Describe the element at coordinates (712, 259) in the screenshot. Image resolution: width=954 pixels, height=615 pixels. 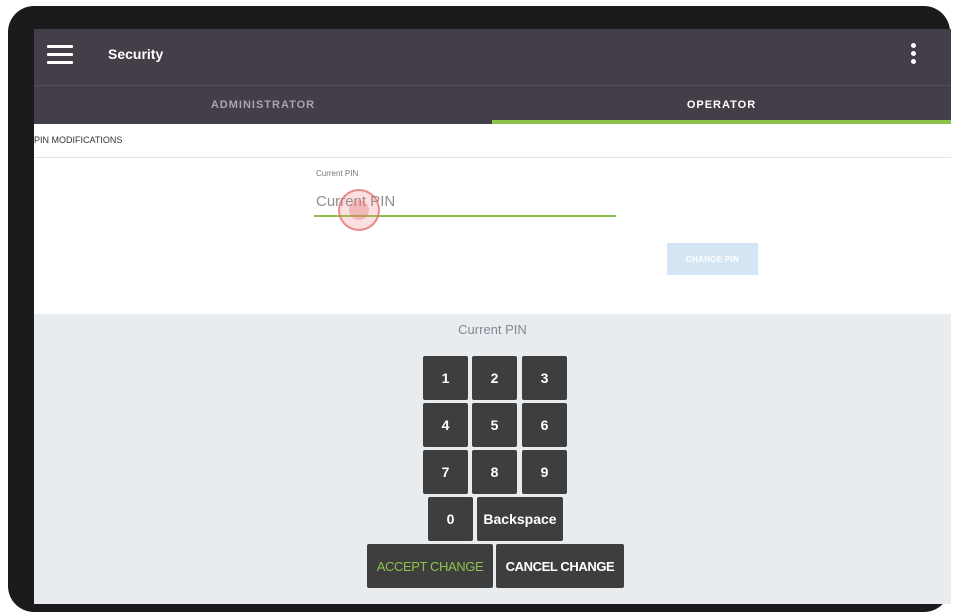
I see `change-pin-button: CHANGE PIN` at that location.